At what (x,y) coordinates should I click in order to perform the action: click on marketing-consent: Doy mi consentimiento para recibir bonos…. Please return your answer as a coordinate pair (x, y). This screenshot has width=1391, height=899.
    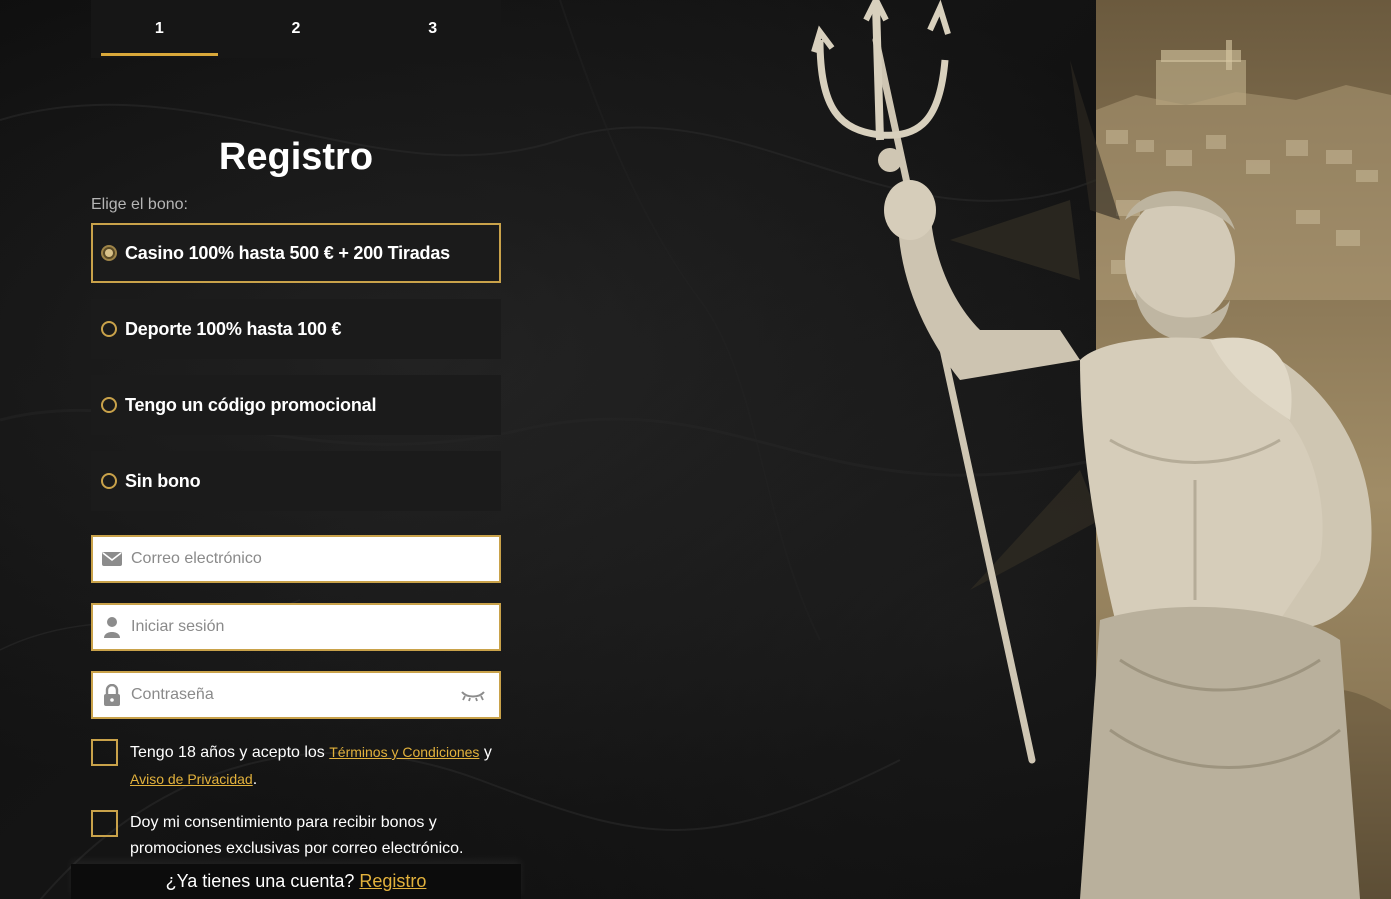
    Looking at the image, I should click on (301, 836).